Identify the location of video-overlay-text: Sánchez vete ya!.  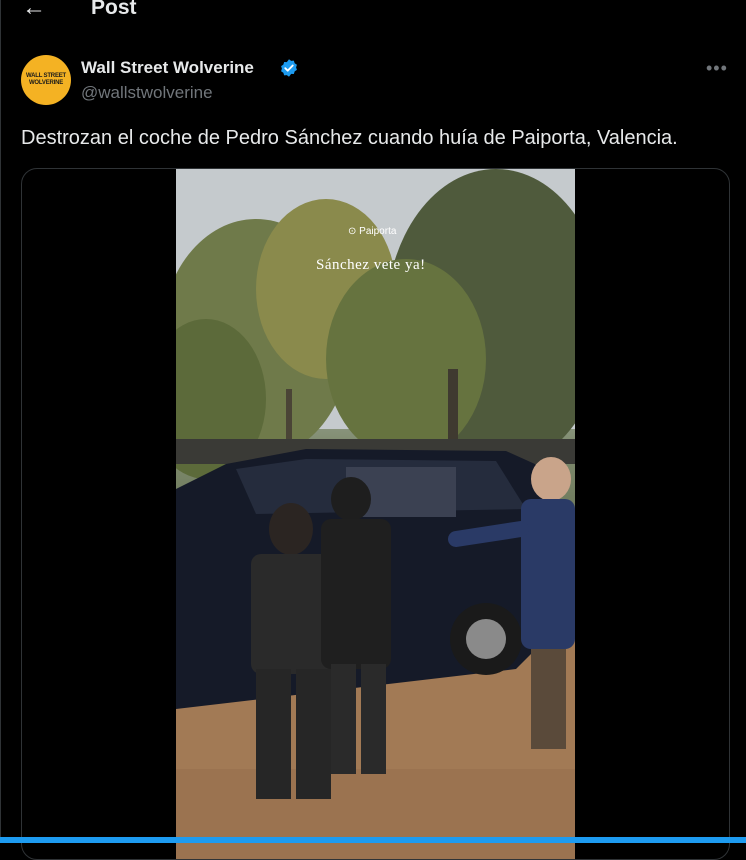
(371, 265).